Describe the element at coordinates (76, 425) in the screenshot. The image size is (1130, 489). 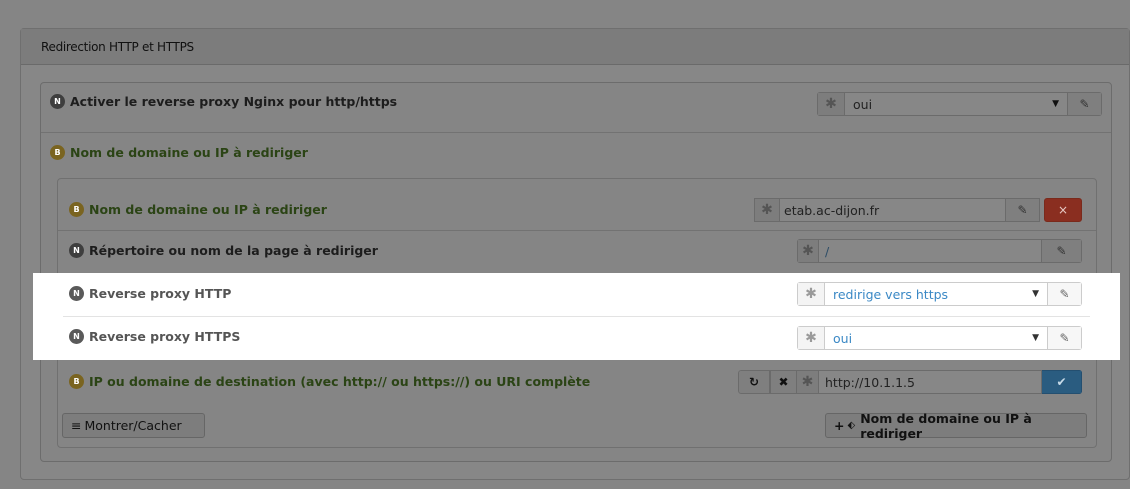
I see `menu-icon: ≡` at that location.